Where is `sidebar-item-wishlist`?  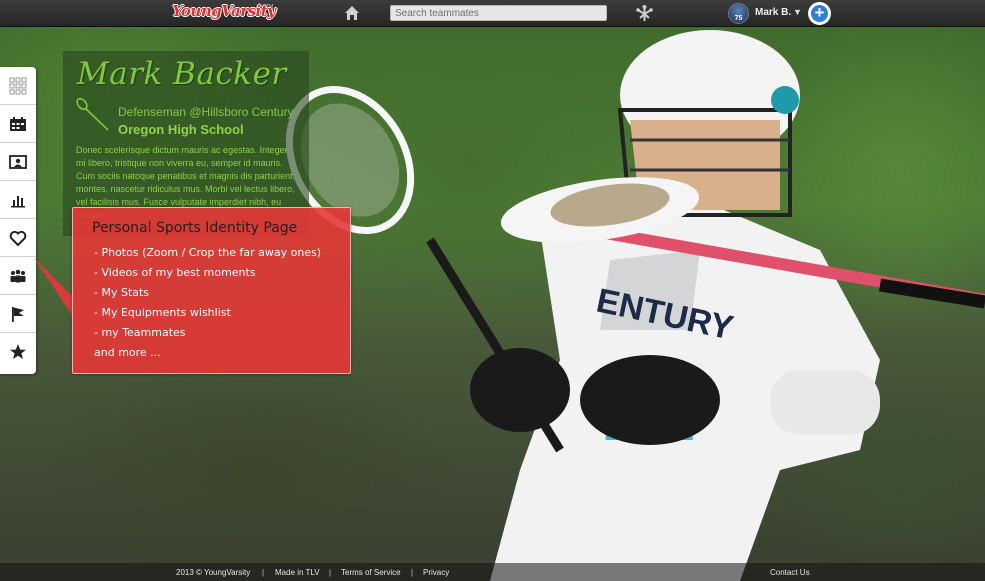
sidebar-item-wishlist is located at coordinates (18, 238).